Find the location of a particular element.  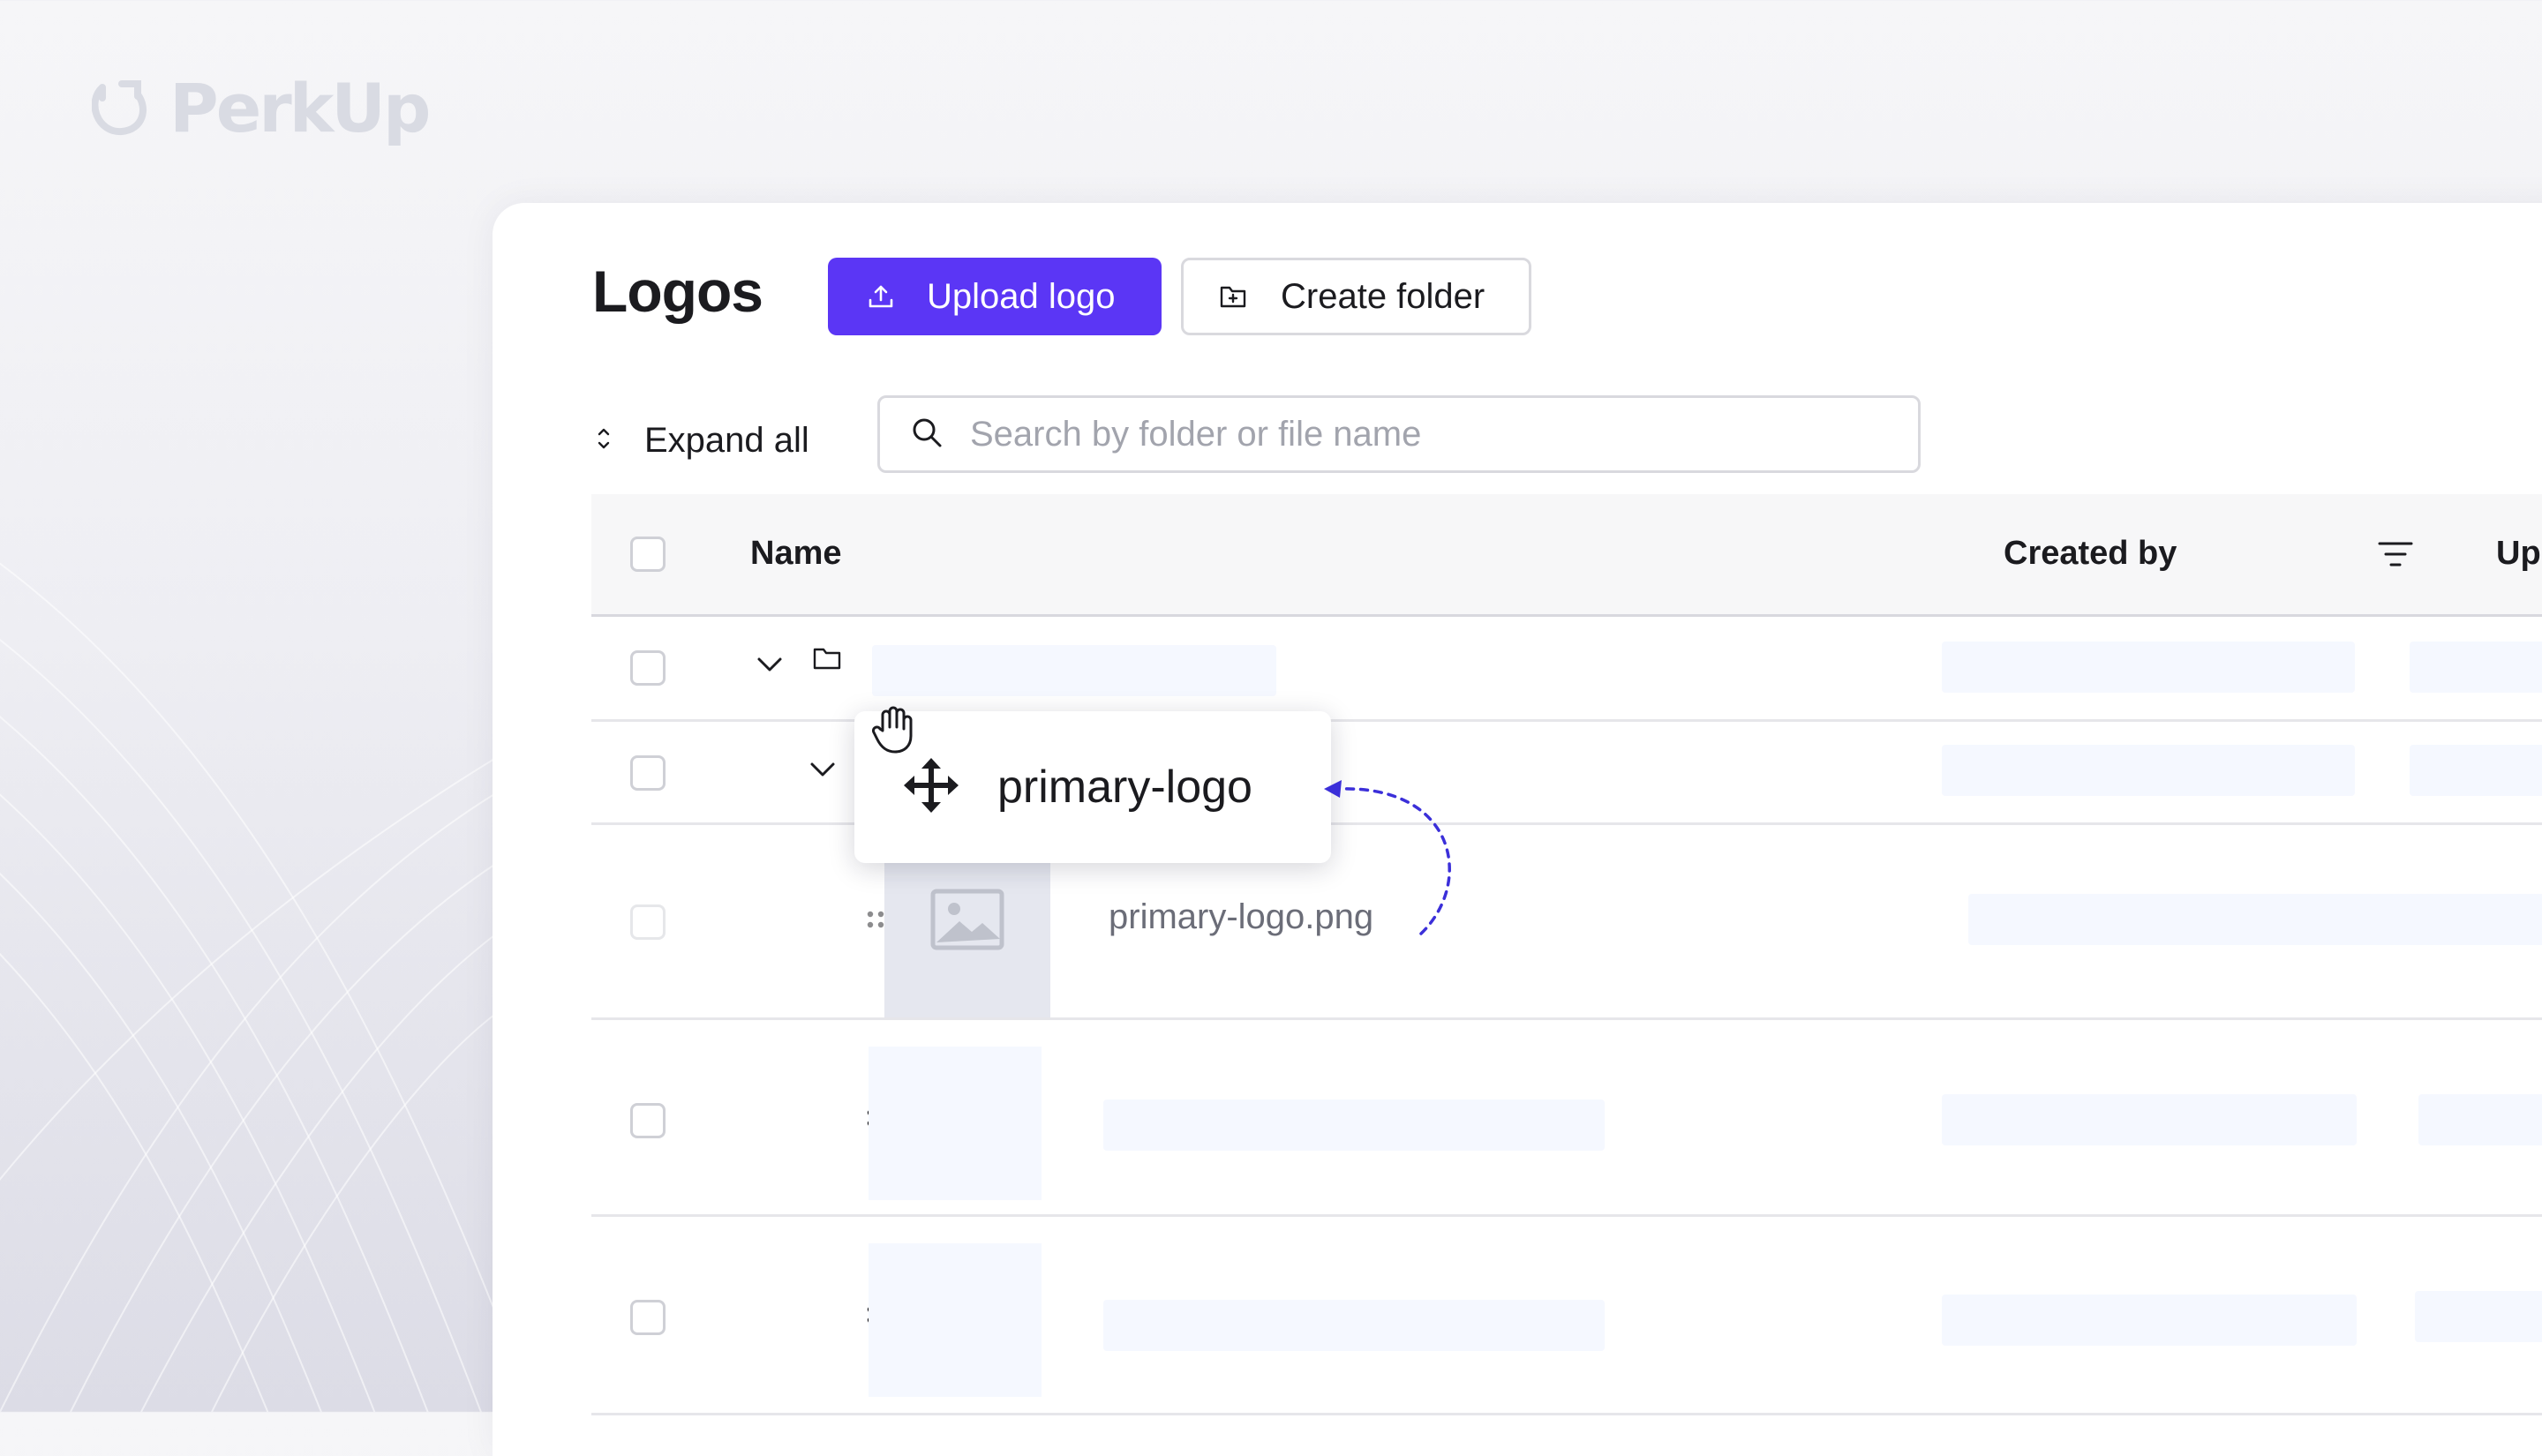

brand-logo: PerkUp is located at coordinates (261, 108).